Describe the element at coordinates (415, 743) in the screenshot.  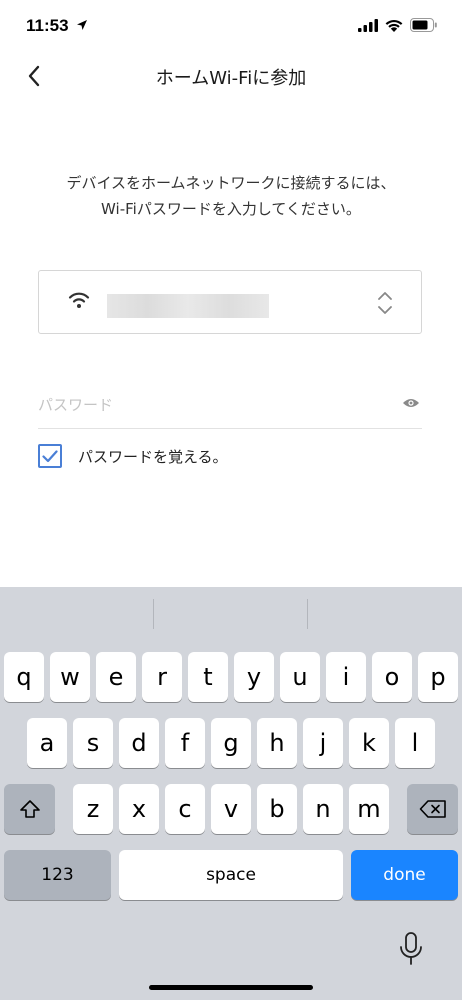
I see `key-l: l` at that location.